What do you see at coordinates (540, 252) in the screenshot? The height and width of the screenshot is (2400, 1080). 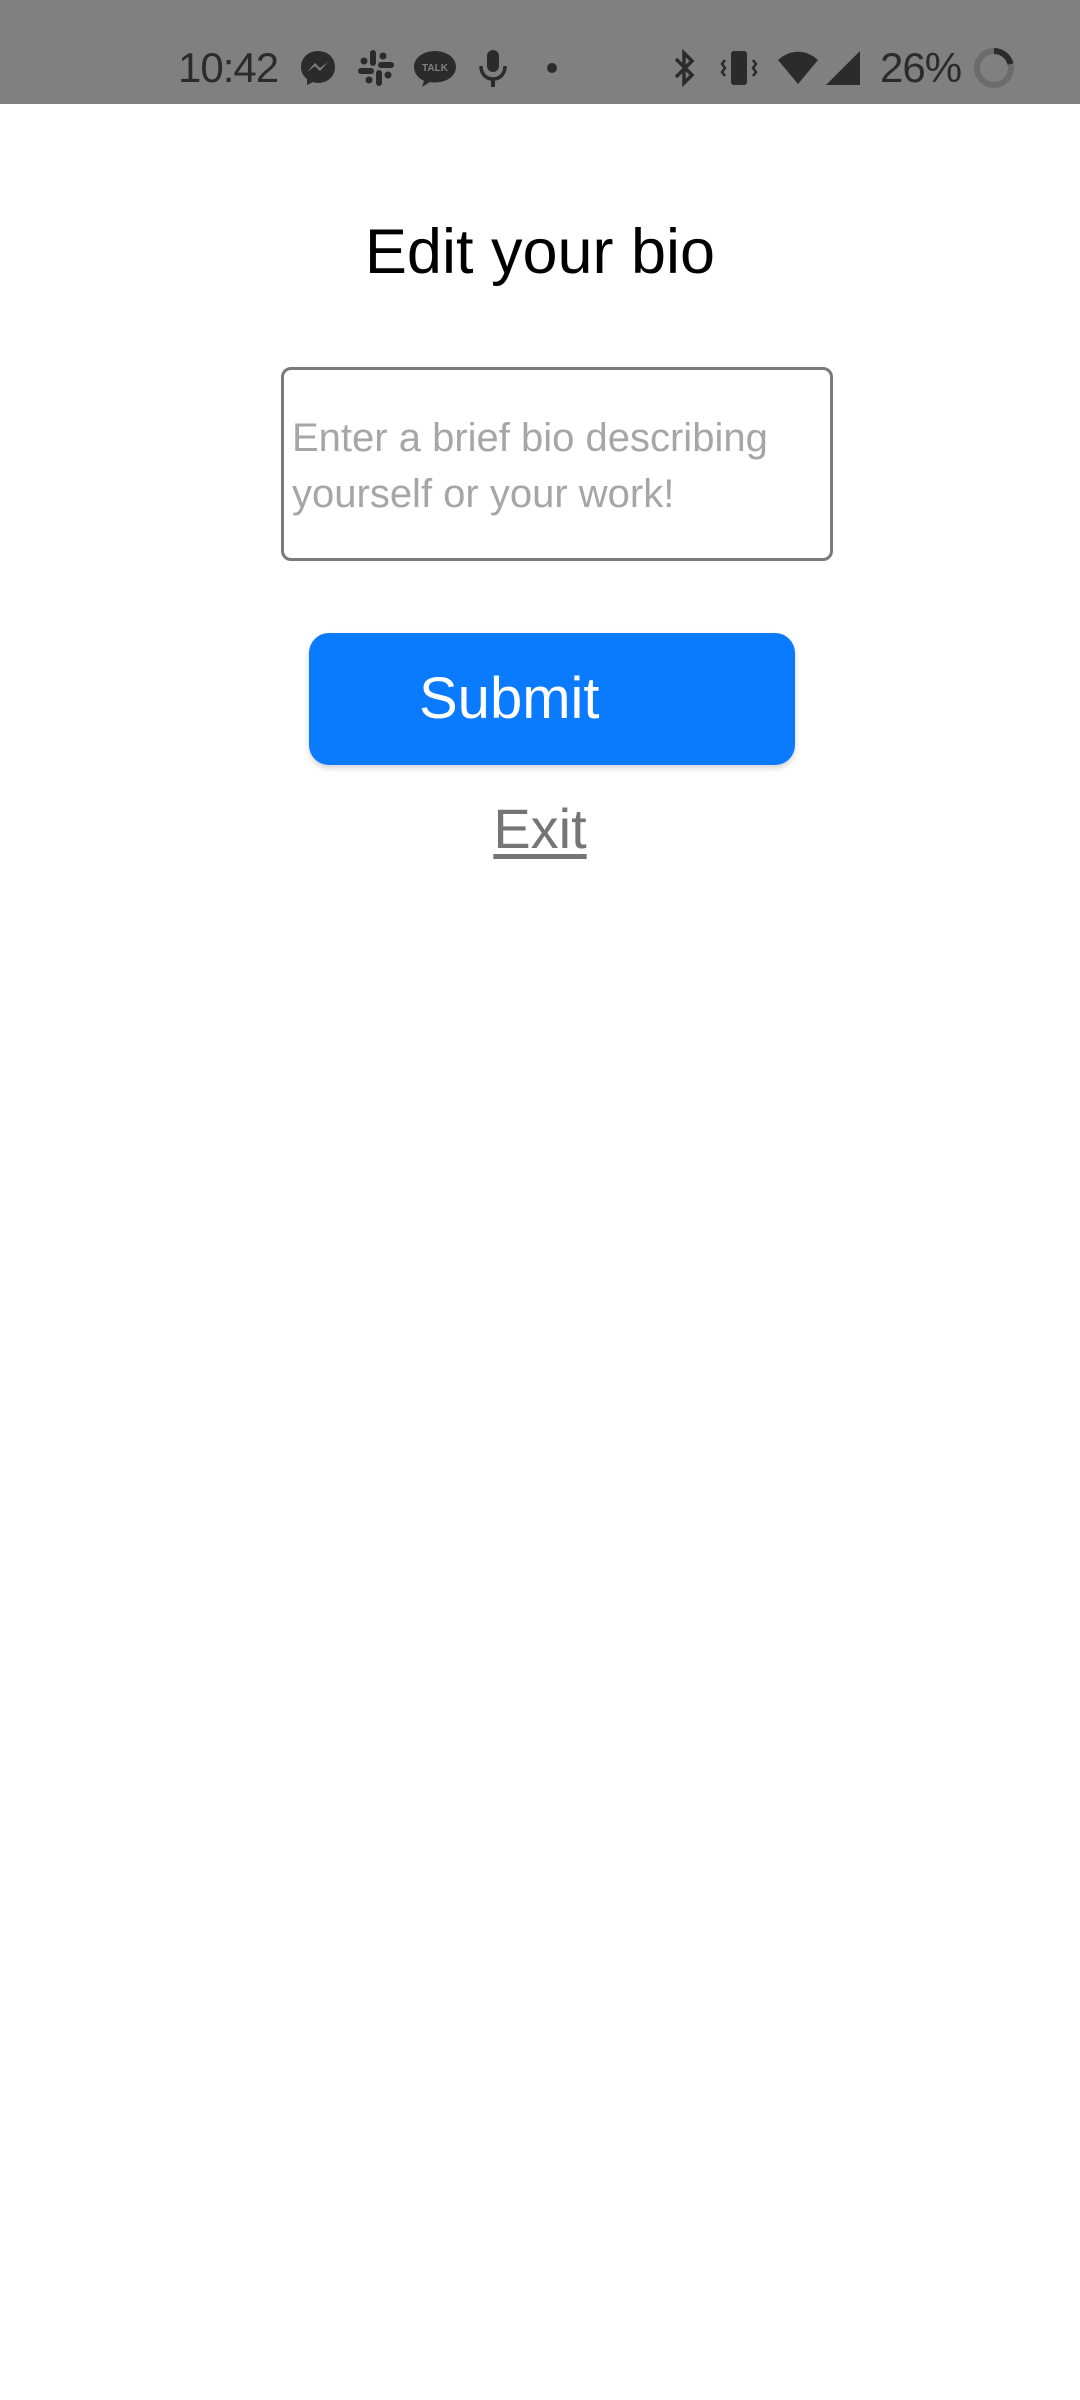 I see `page-title: Edit your bio` at bounding box center [540, 252].